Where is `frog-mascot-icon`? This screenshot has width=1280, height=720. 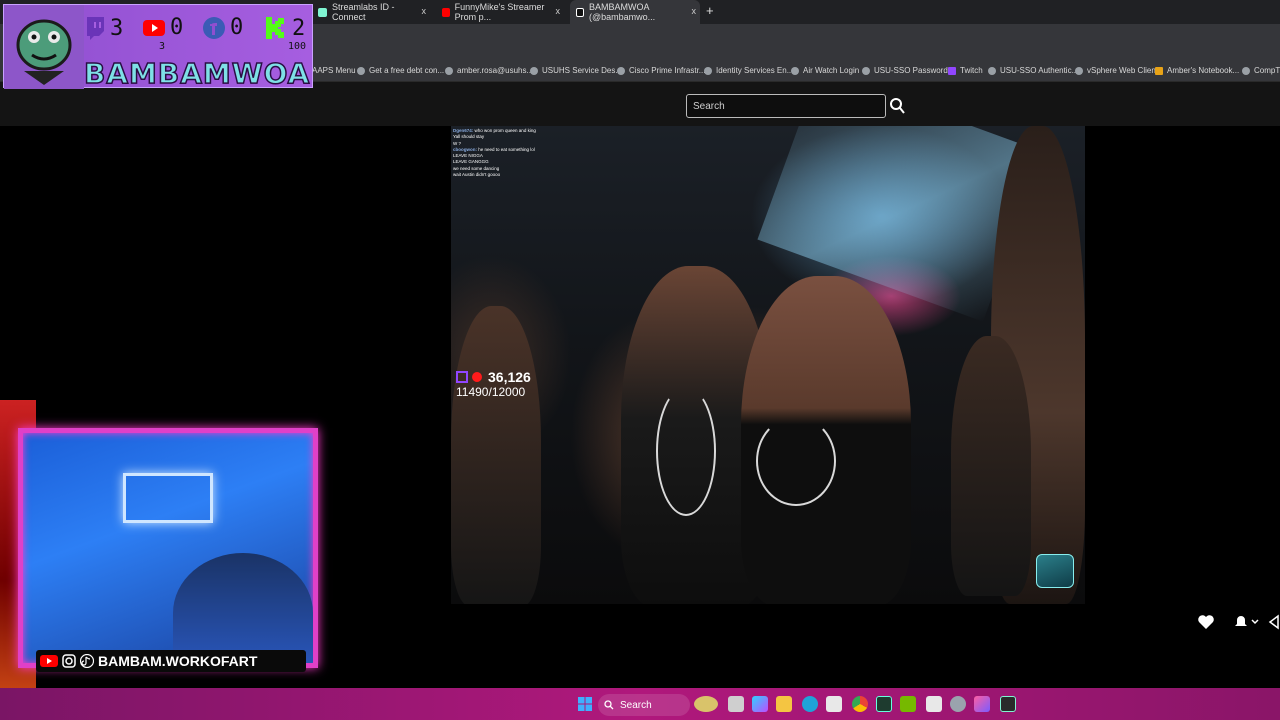
frog-mascot-icon is located at coordinates (44, 52).